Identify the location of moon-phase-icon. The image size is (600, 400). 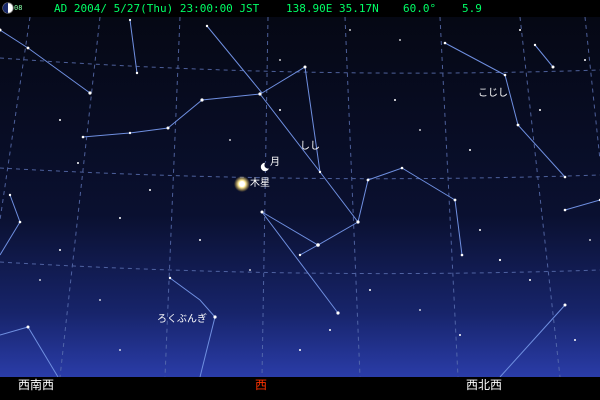
(8, 8).